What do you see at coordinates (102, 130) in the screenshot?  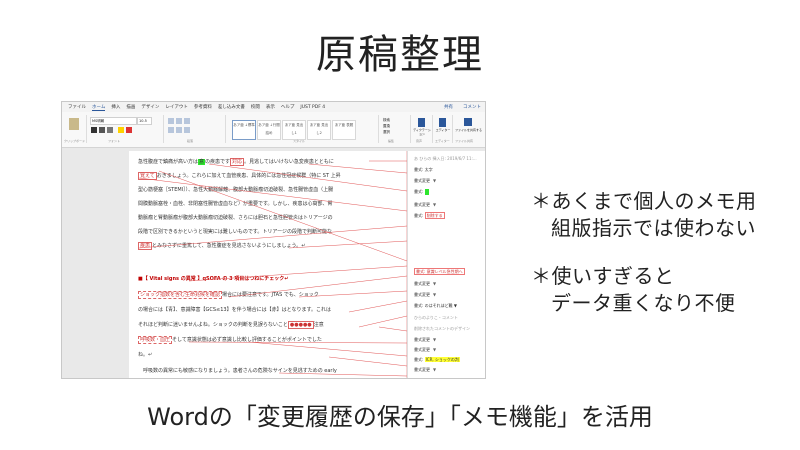 I see `italic-icon` at bounding box center [102, 130].